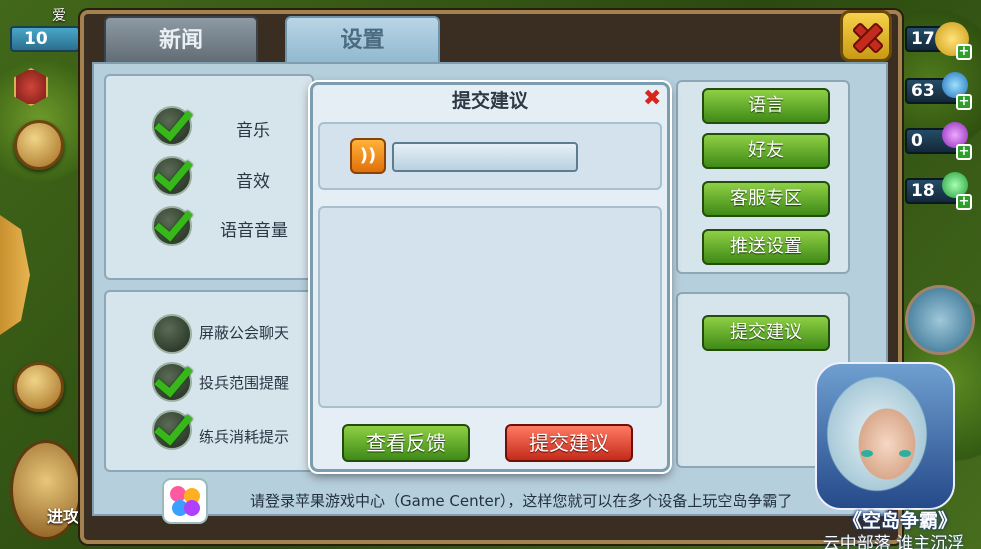 The image size is (981, 549). Describe the element at coordinates (172, 176) in the screenshot. I see `sfx-checkbox` at that location.